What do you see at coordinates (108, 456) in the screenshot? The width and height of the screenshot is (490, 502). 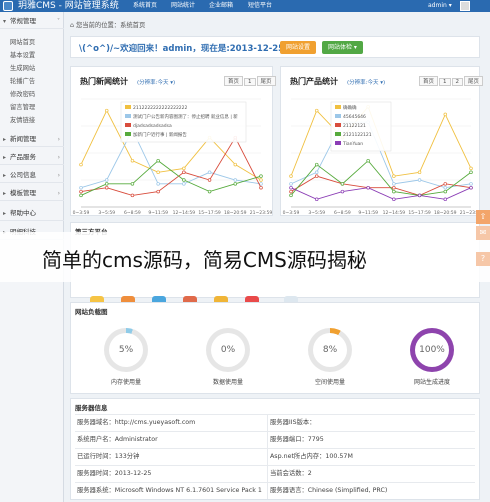 I see `info-cell: 已运行时间：133分钟` at bounding box center [108, 456].